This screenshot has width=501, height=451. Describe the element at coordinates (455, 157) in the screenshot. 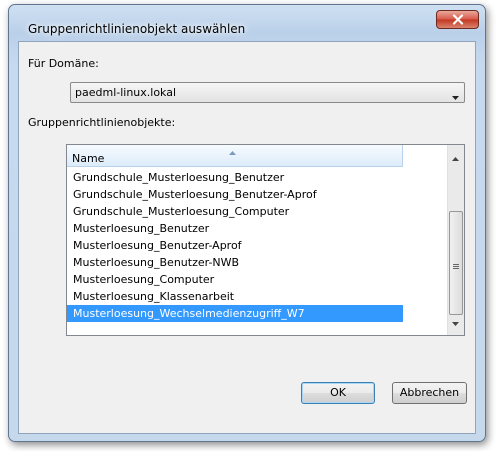

I see `scroll-up-icon` at that location.